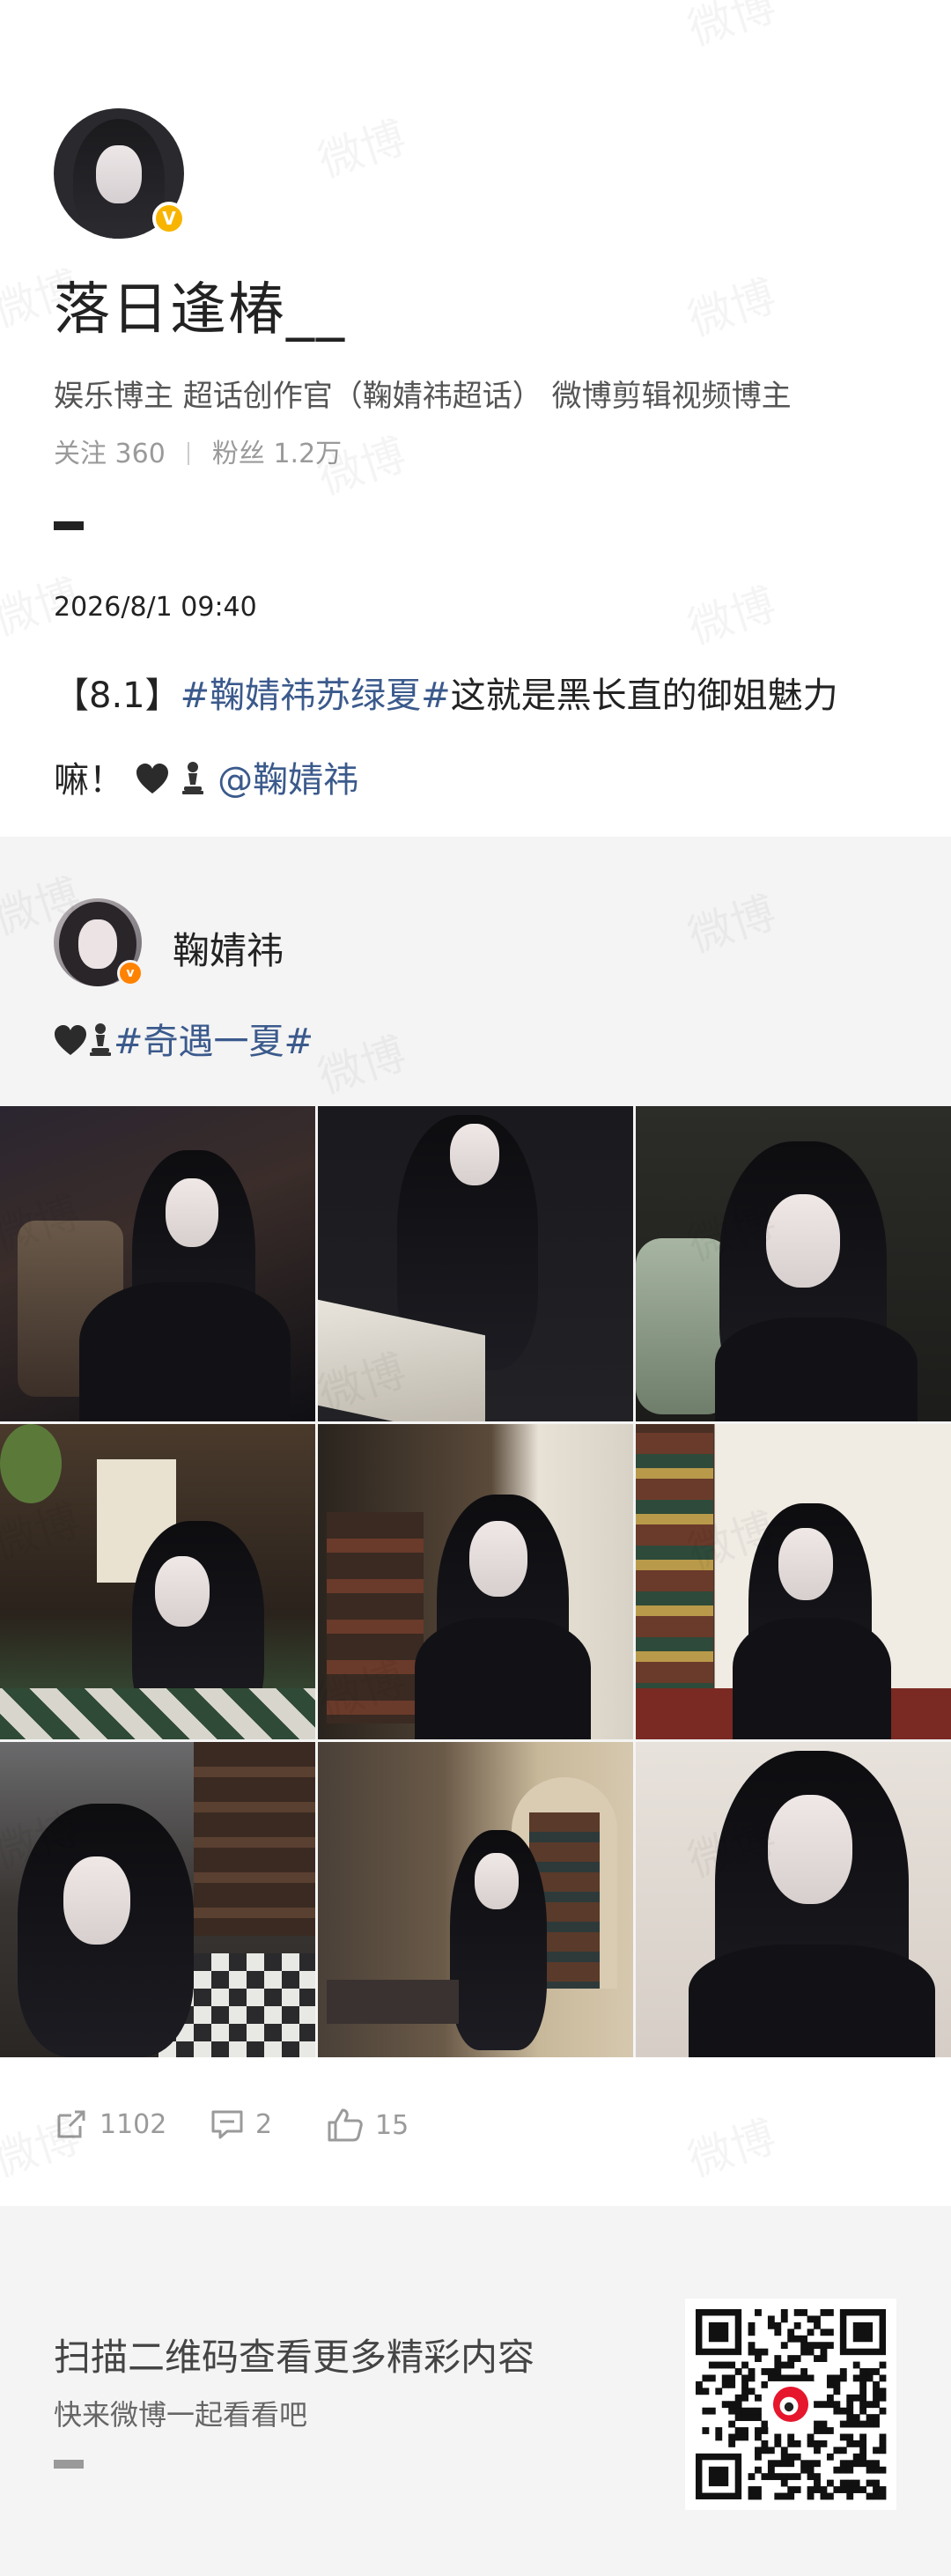 This screenshot has width=951, height=2576. Describe the element at coordinates (392, 2125) in the screenshot. I see `like-count: 15` at that location.